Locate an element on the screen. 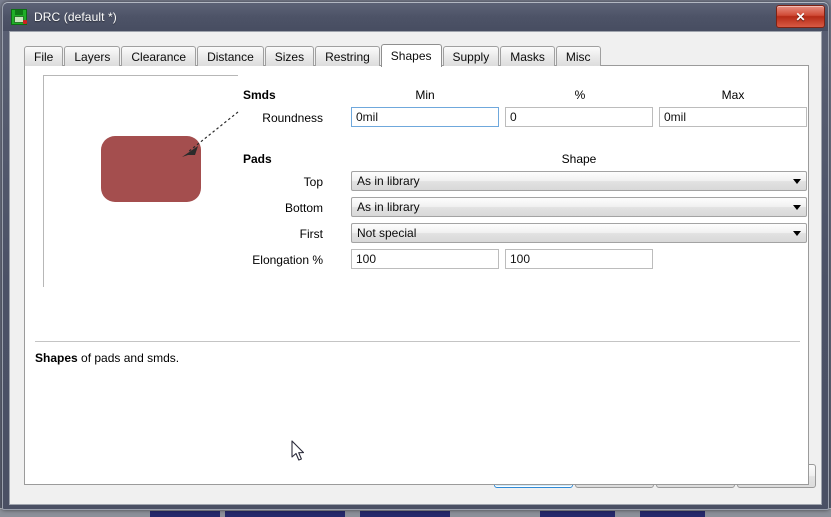  pads-bottom-label: Bottom is located at coordinates (303, 208).